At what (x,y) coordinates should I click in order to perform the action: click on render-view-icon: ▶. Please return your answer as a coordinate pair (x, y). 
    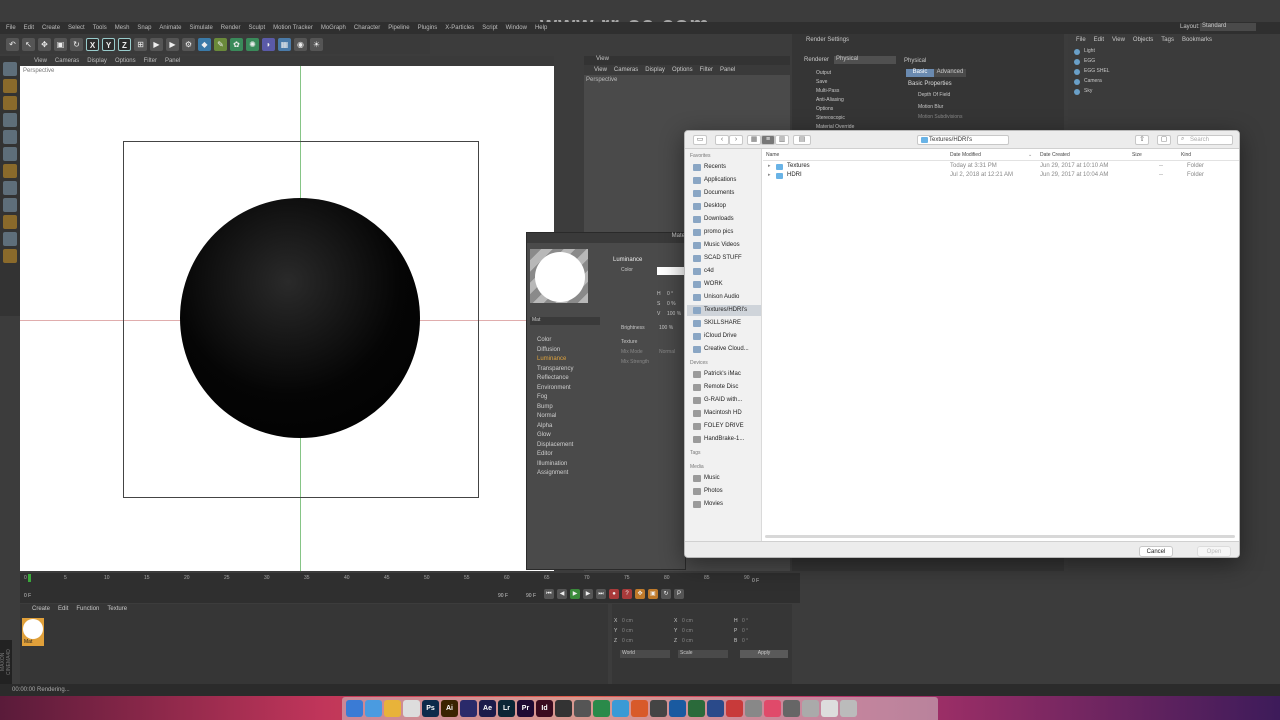
    Looking at the image, I should click on (156, 44).